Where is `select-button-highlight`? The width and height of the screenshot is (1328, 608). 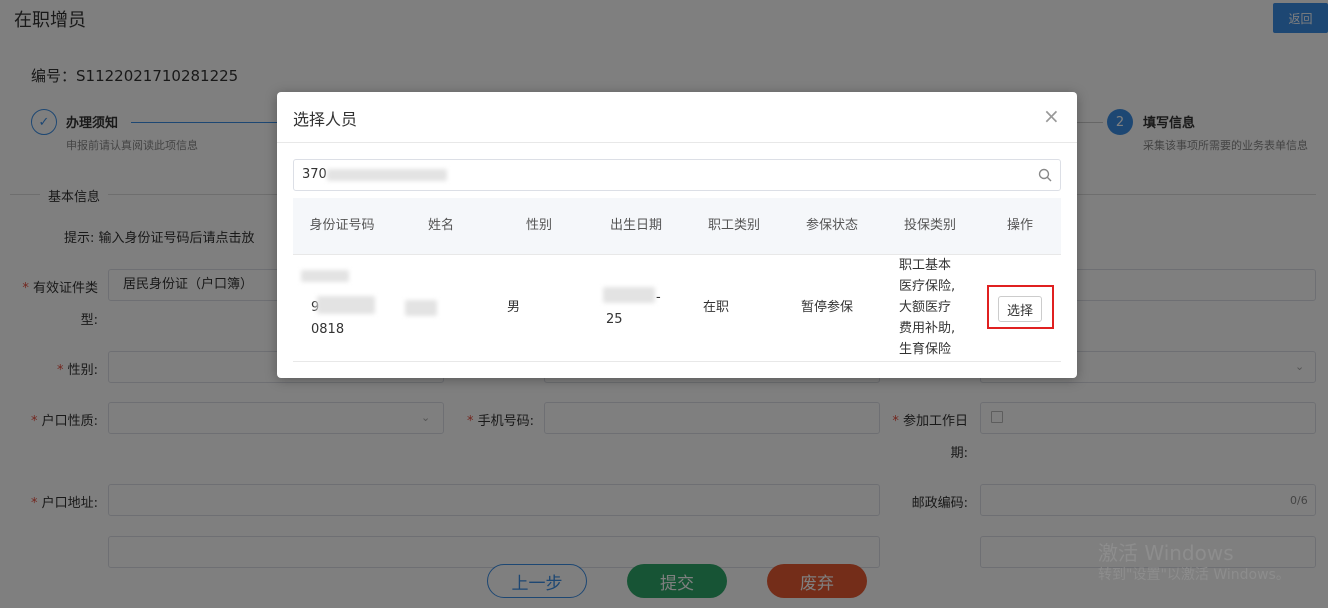
select-button-highlight is located at coordinates (1020, 307).